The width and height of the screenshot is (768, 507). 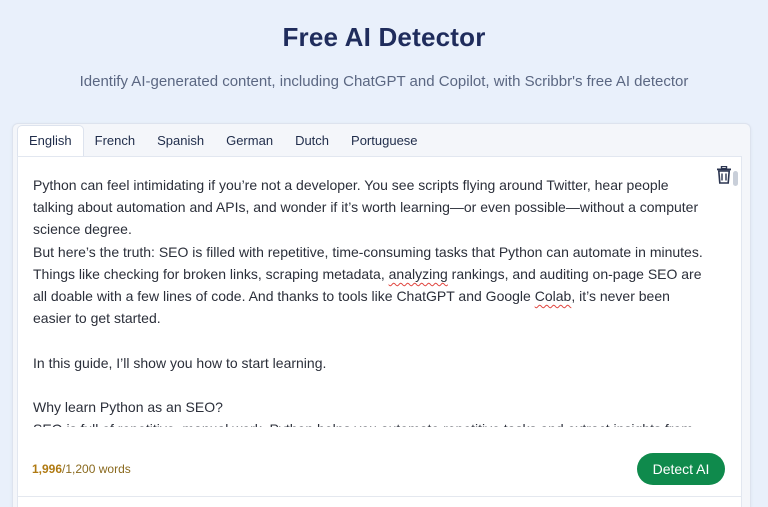 What do you see at coordinates (96, 469) in the screenshot?
I see `words-limit: /1,200 words` at bounding box center [96, 469].